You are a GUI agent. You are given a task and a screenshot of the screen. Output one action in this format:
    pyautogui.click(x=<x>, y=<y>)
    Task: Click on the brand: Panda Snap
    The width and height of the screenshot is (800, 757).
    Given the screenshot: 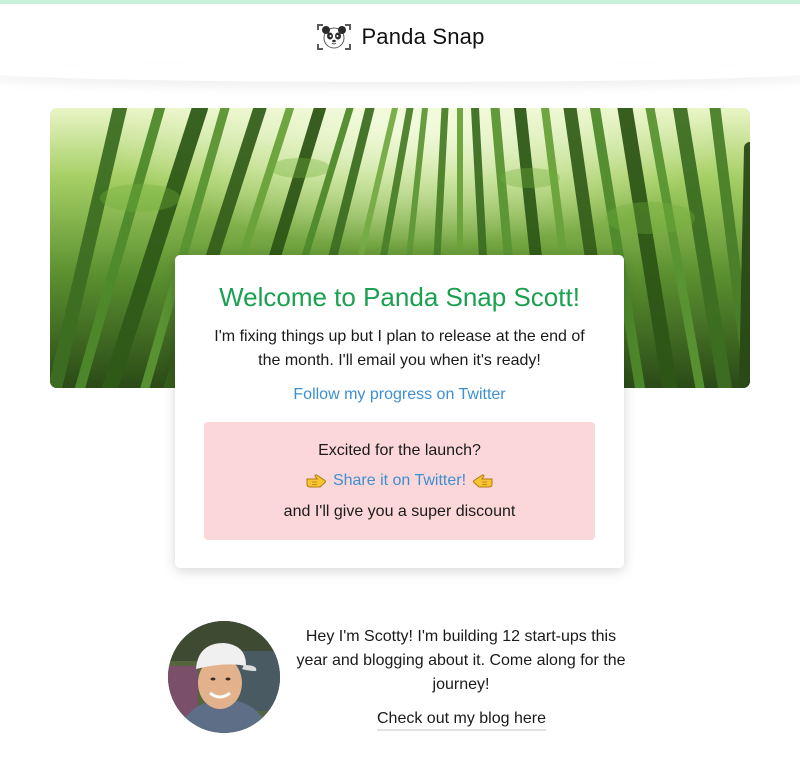 What is the action you would take?
    pyautogui.click(x=399, y=37)
    